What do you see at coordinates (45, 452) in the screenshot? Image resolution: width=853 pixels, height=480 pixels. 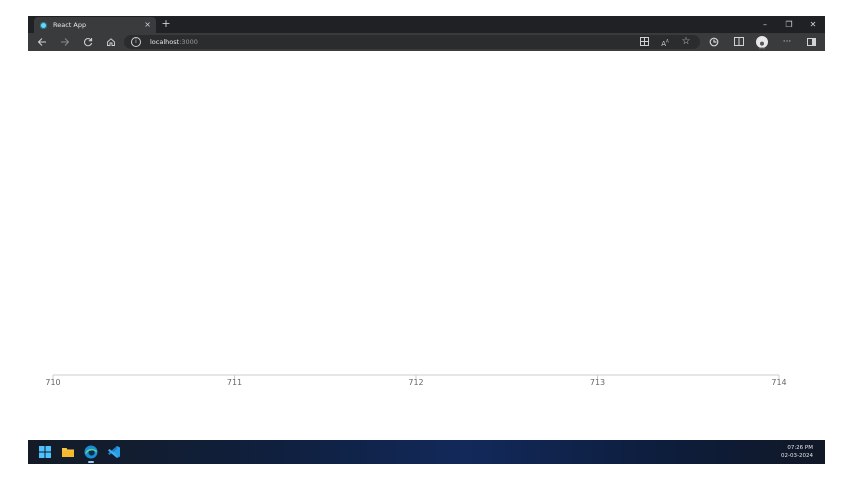 I see `windows-start-icon` at bounding box center [45, 452].